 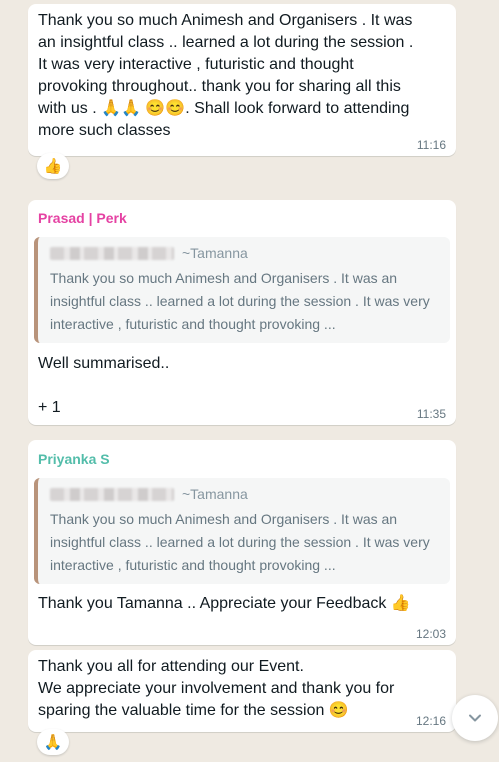 I want to click on chevron-down-icon, so click(x=475, y=718).